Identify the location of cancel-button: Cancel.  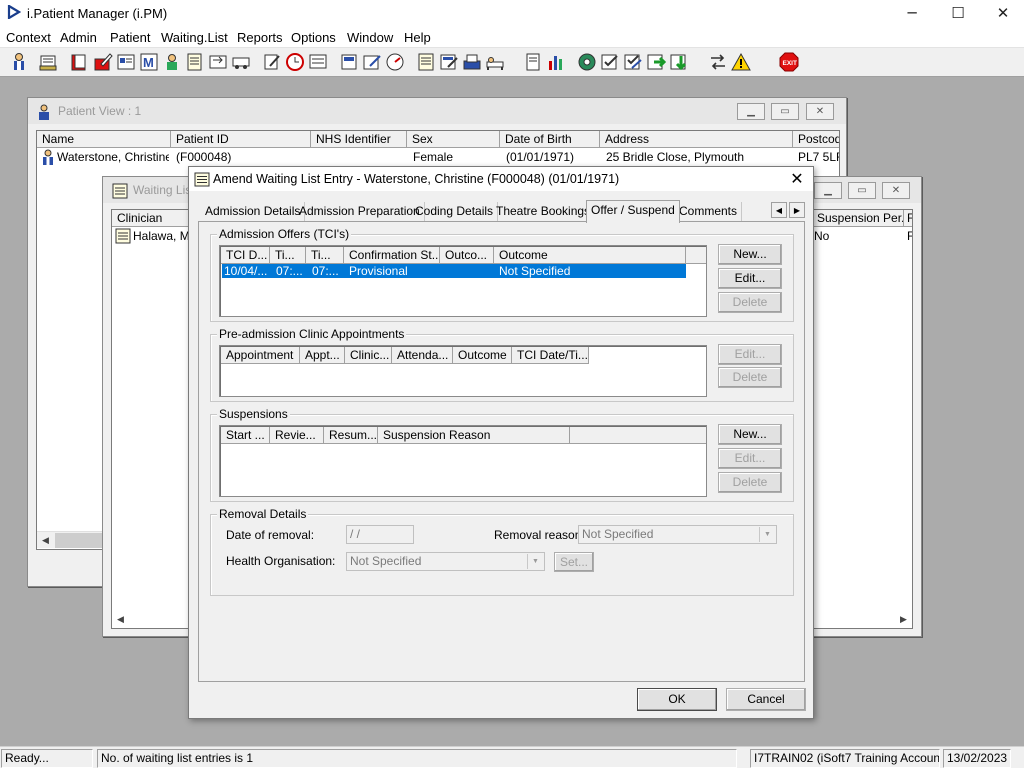
(766, 699).